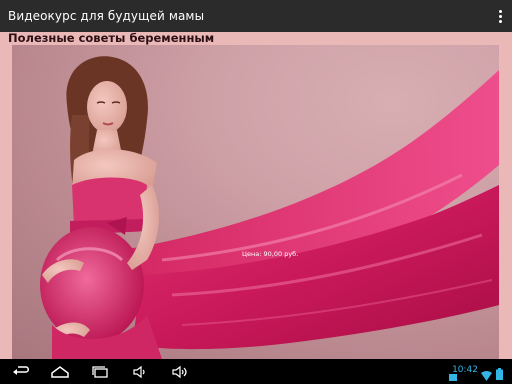 The height and width of the screenshot is (384, 512). What do you see at coordinates (499, 374) in the screenshot?
I see `battery-icon` at bounding box center [499, 374].